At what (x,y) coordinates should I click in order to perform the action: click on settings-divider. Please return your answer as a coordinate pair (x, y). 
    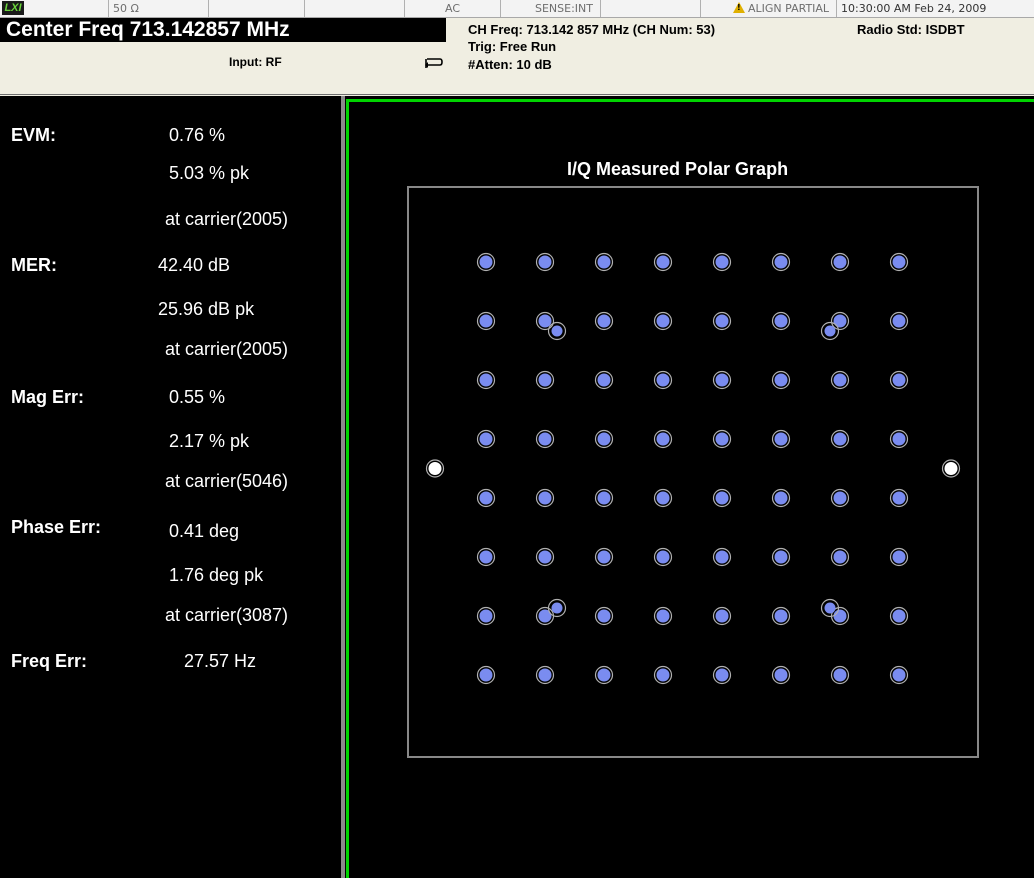
    Looking at the image, I should click on (517, 94).